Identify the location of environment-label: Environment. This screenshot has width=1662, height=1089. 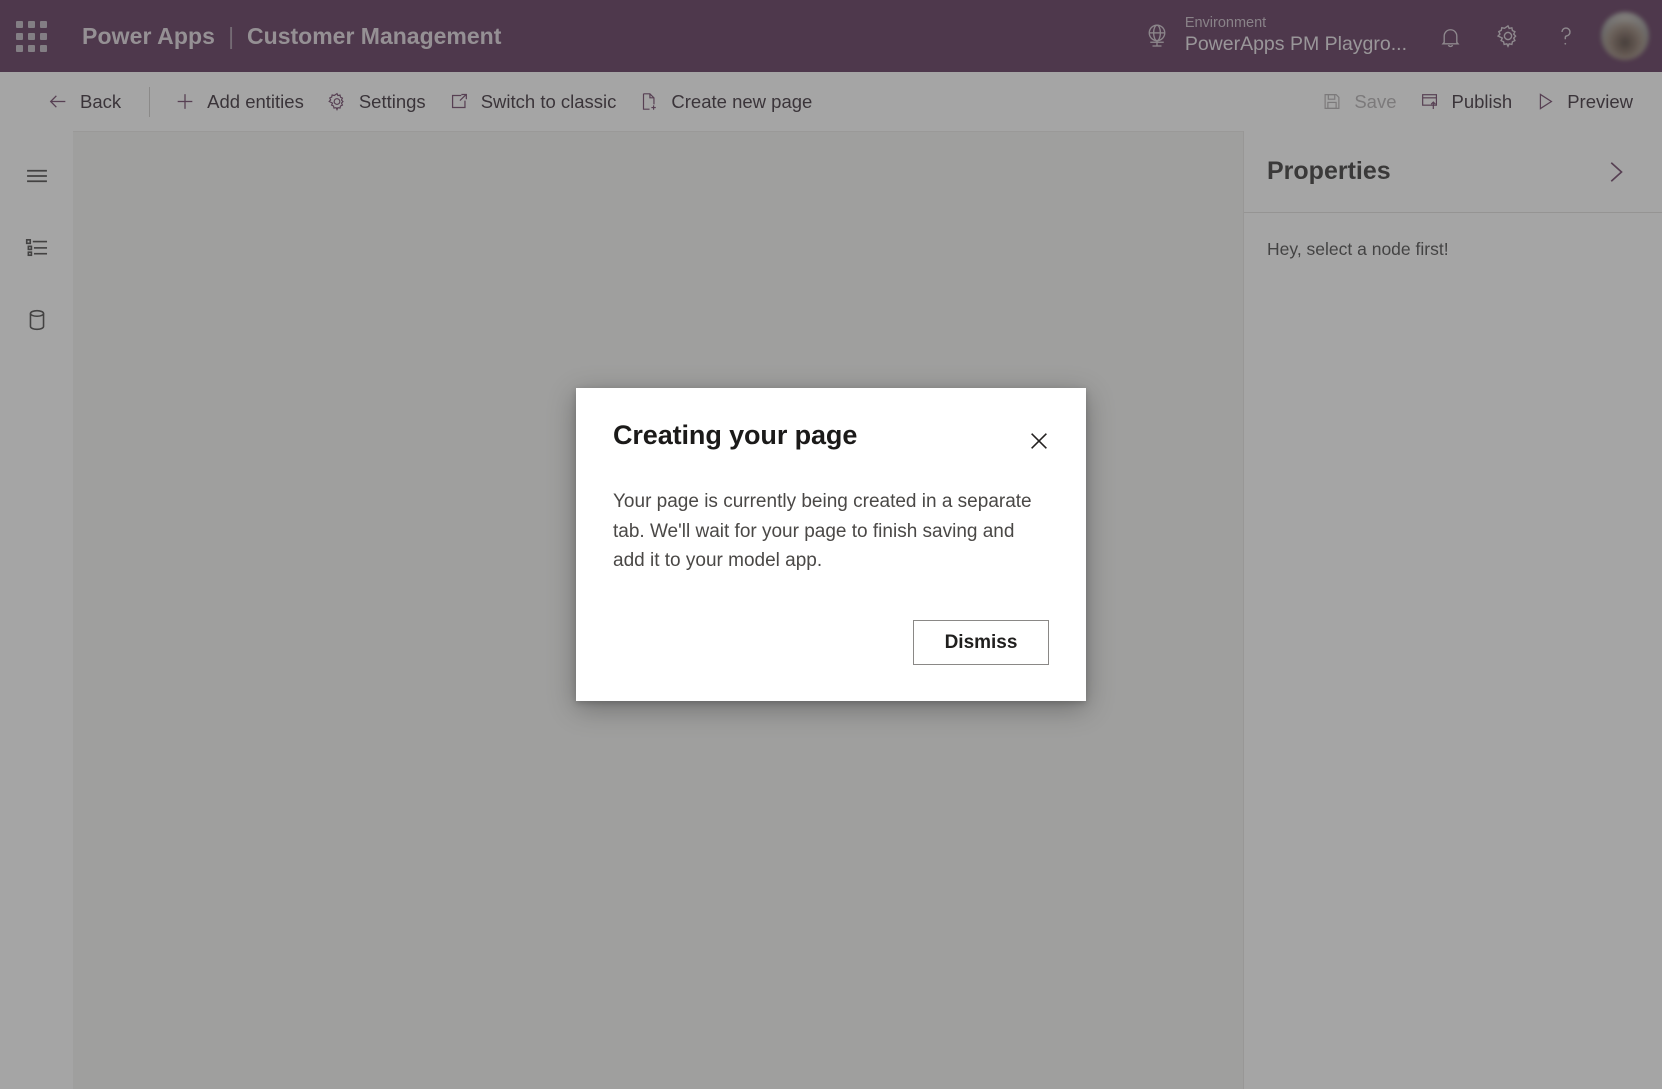
(1225, 23).